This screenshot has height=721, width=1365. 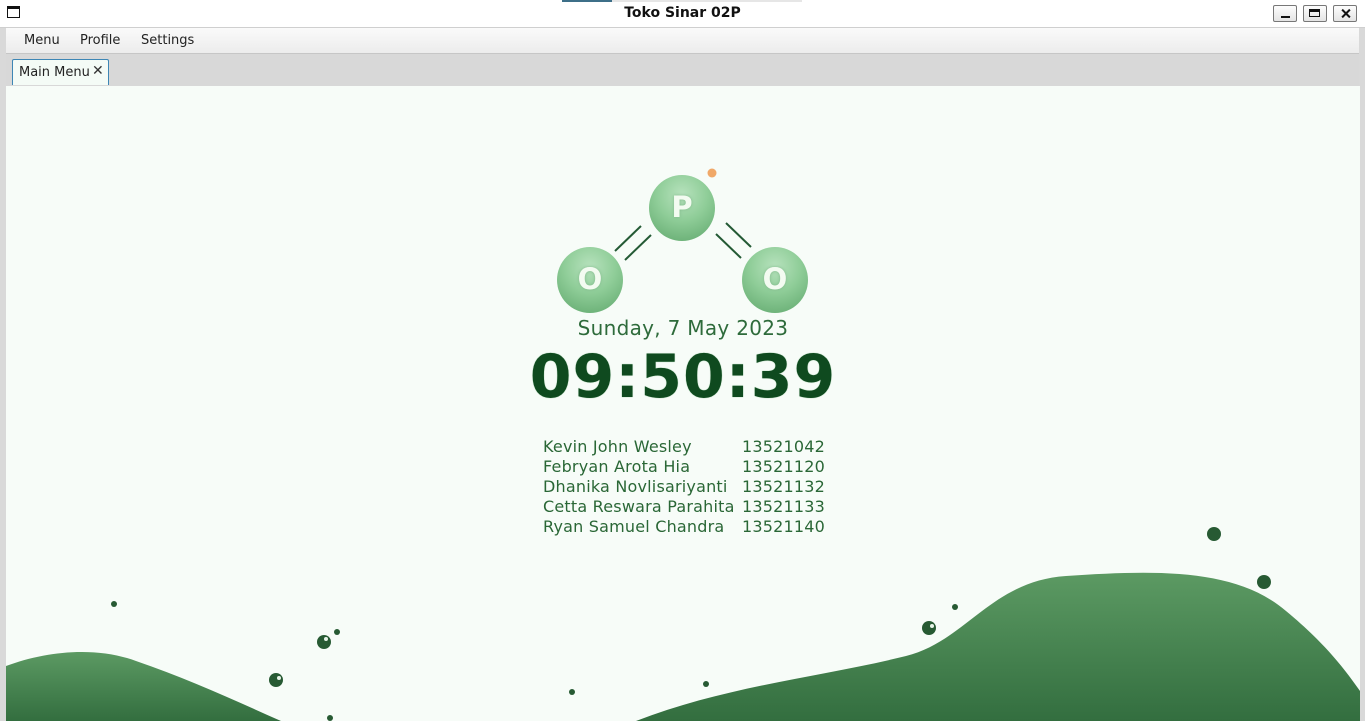 What do you see at coordinates (682, 41) in the screenshot?
I see `menu-bar: Menu Profile Settings` at bounding box center [682, 41].